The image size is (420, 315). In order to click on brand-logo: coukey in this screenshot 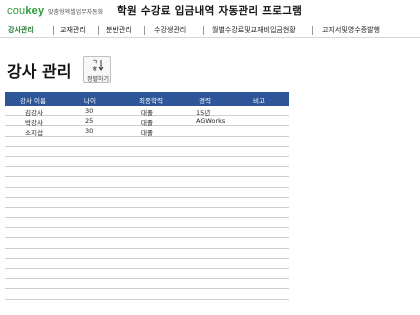, I will do `click(26, 11)`.